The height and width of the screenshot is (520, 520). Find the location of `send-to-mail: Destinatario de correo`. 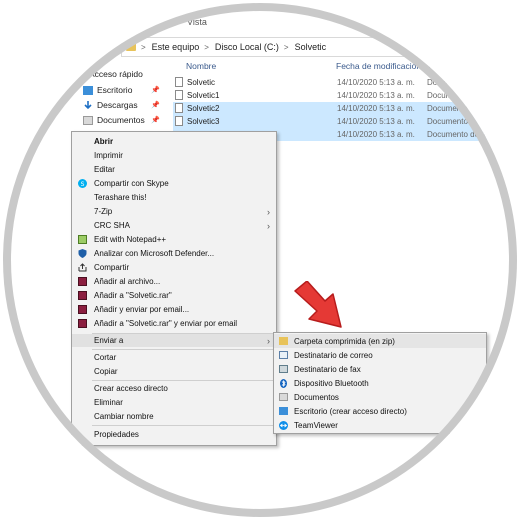

send-to-mail: Destinatario de correo is located at coordinates (380, 355).